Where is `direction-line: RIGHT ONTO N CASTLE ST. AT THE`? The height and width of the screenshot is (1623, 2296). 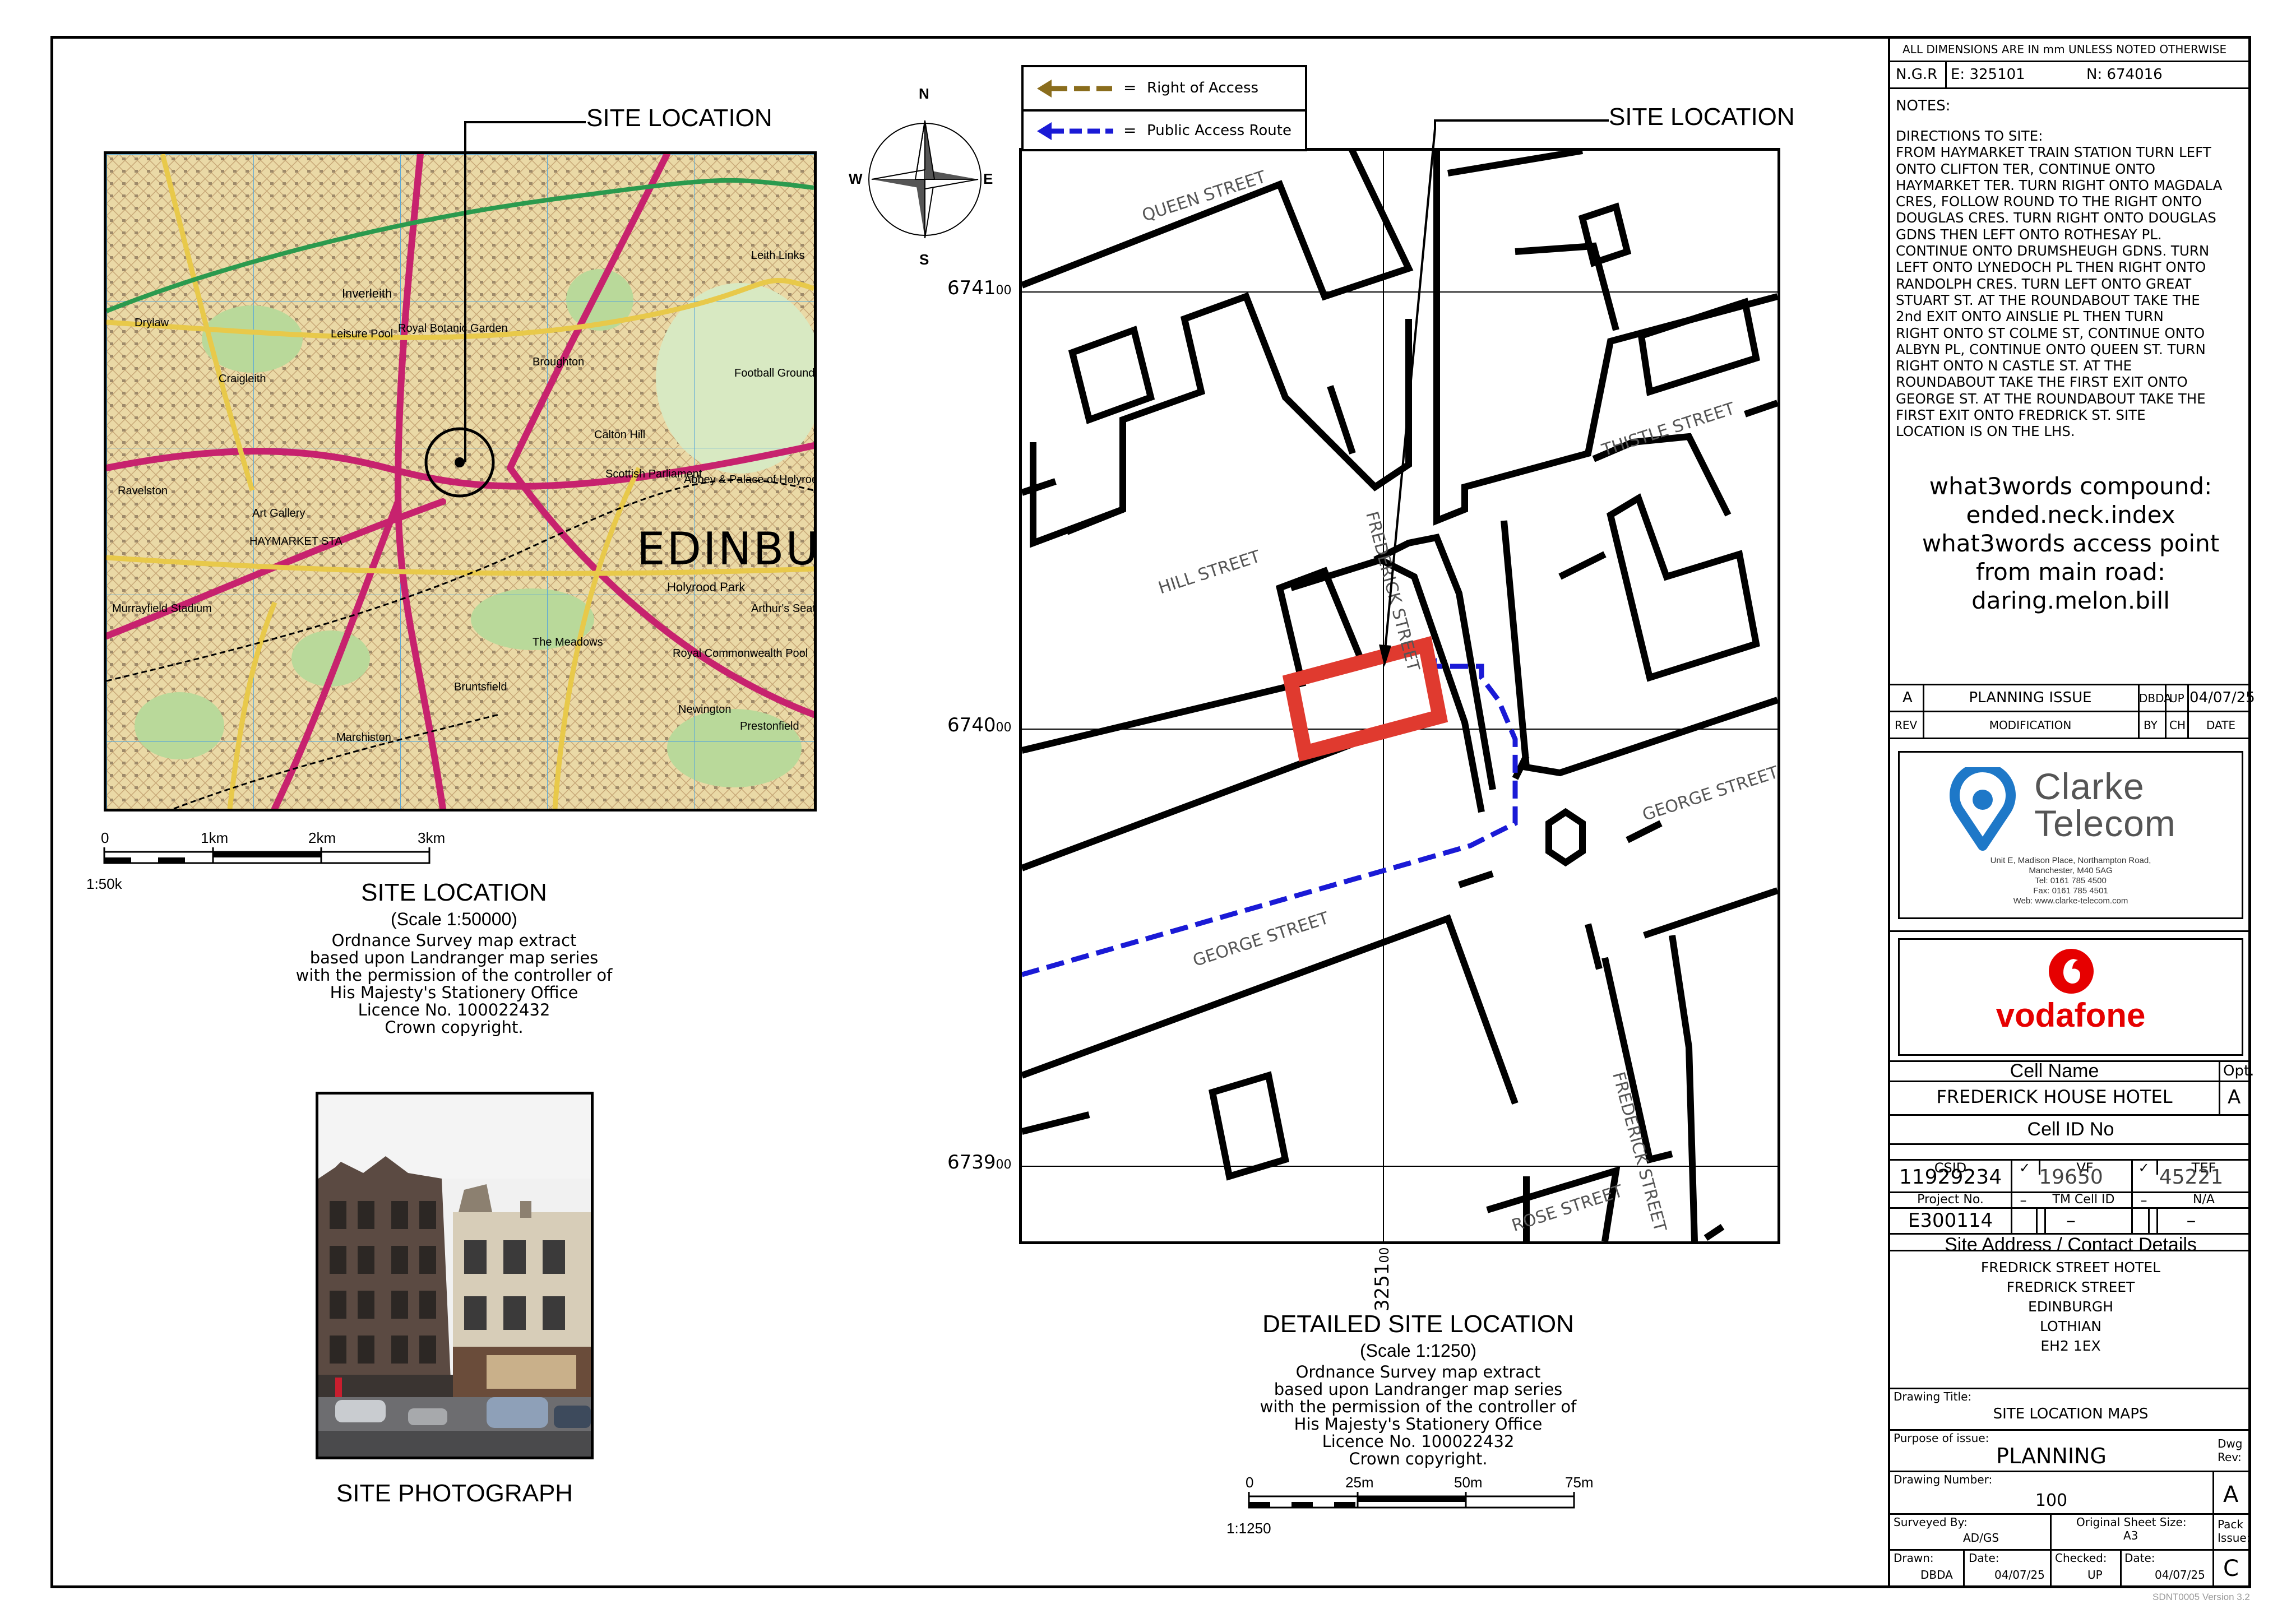
direction-line: RIGHT ONTO N CASTLE ST. AT THE is located at coordinates (2014, 366).